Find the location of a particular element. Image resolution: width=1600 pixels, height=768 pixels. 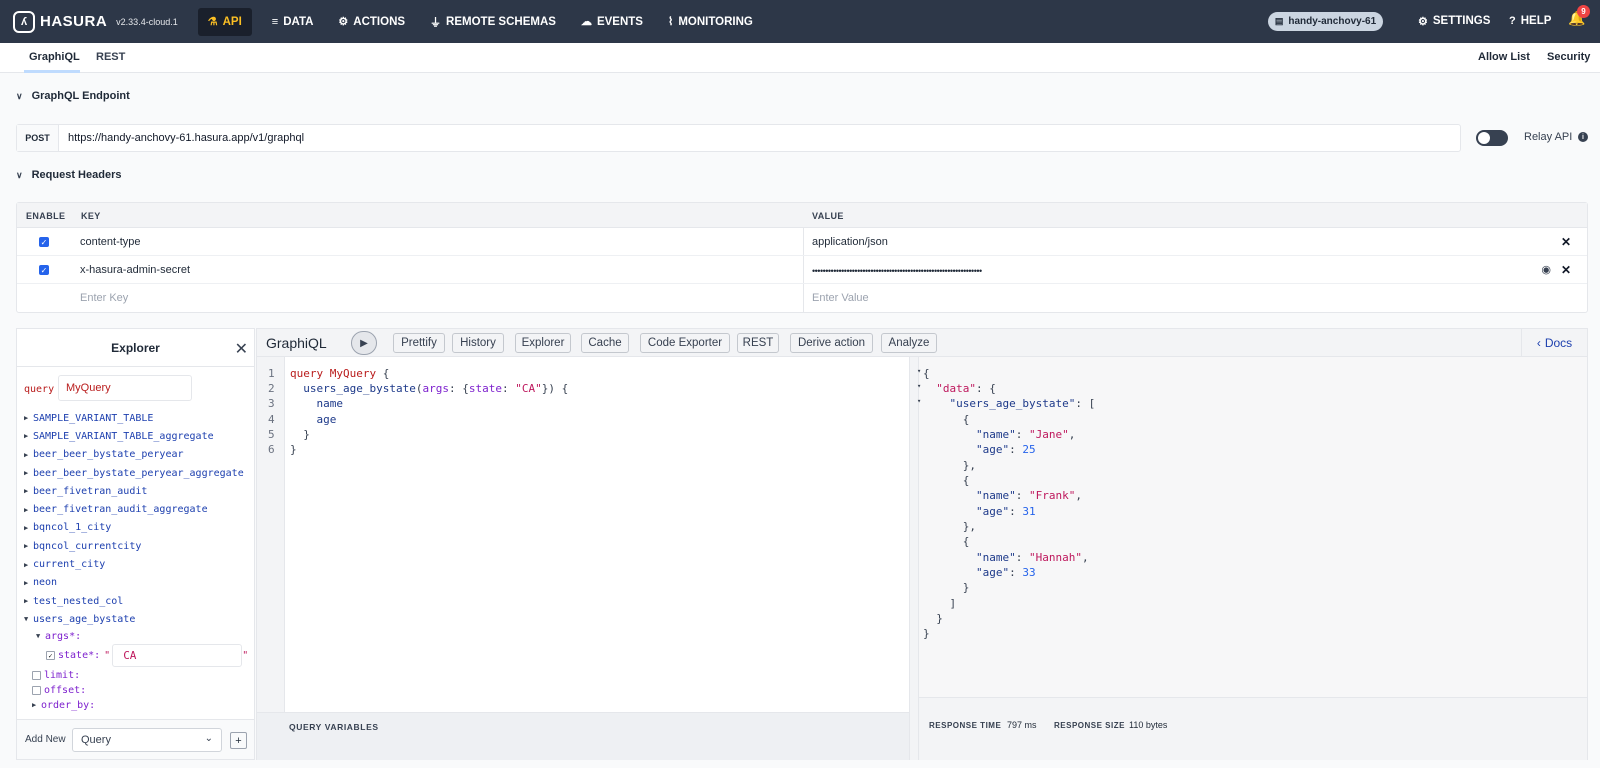

tree-item: ▶ beer_fivetran_audit_aggregate is located at coordinates (138, 509).